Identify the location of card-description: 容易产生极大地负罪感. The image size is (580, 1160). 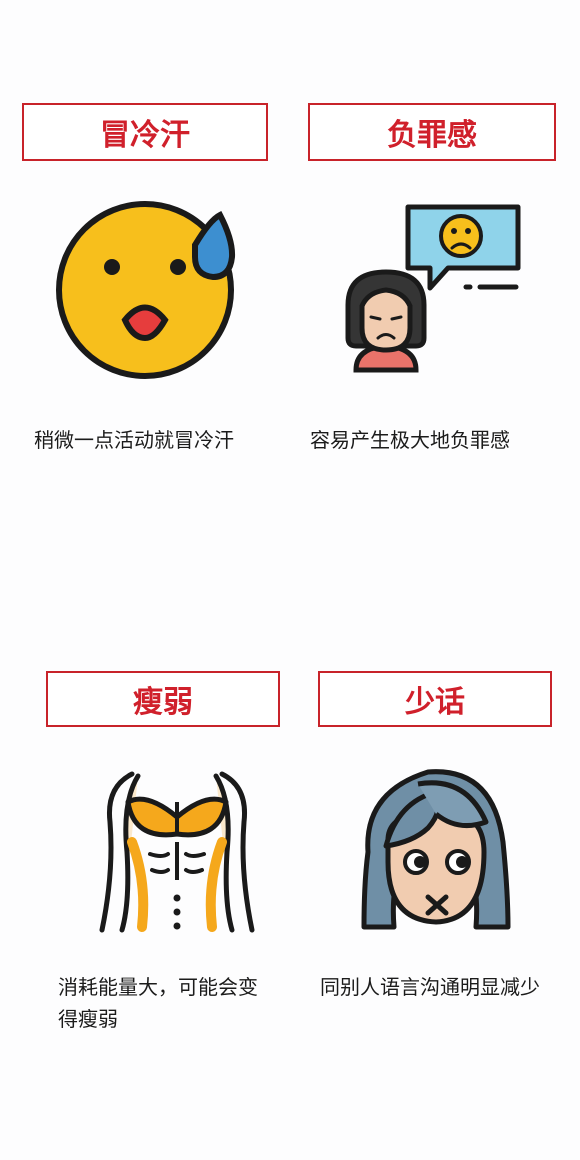
(410, 440).